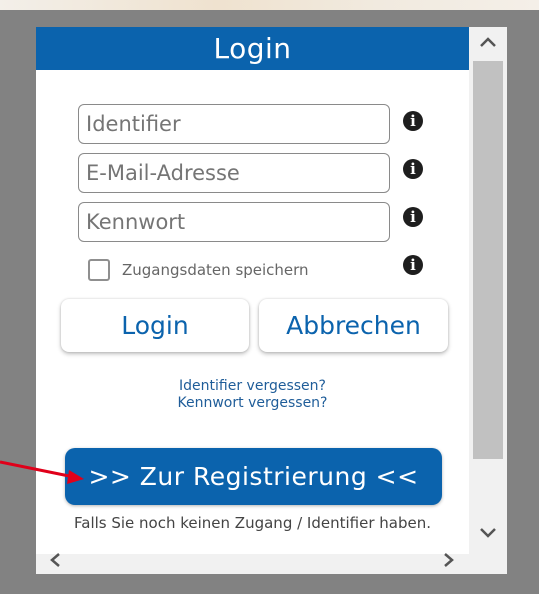 Image resolution: width=539 pixels, height=594 pixels. What do you see at coordinates (155, 325) in the screenshot?
I see `login-button: Login` at bounding box center [155, 325].